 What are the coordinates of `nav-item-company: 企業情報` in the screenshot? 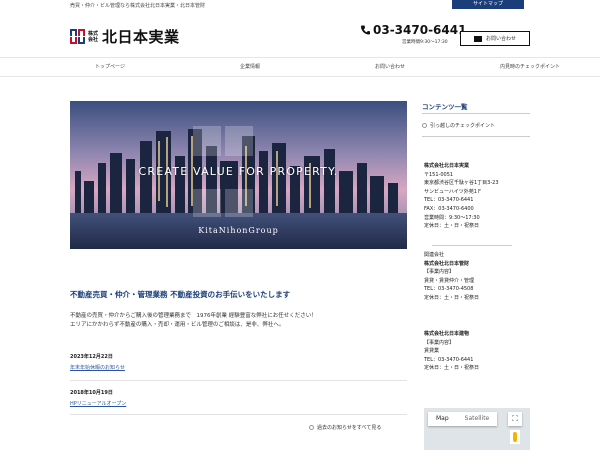 It's located at (250, 67).